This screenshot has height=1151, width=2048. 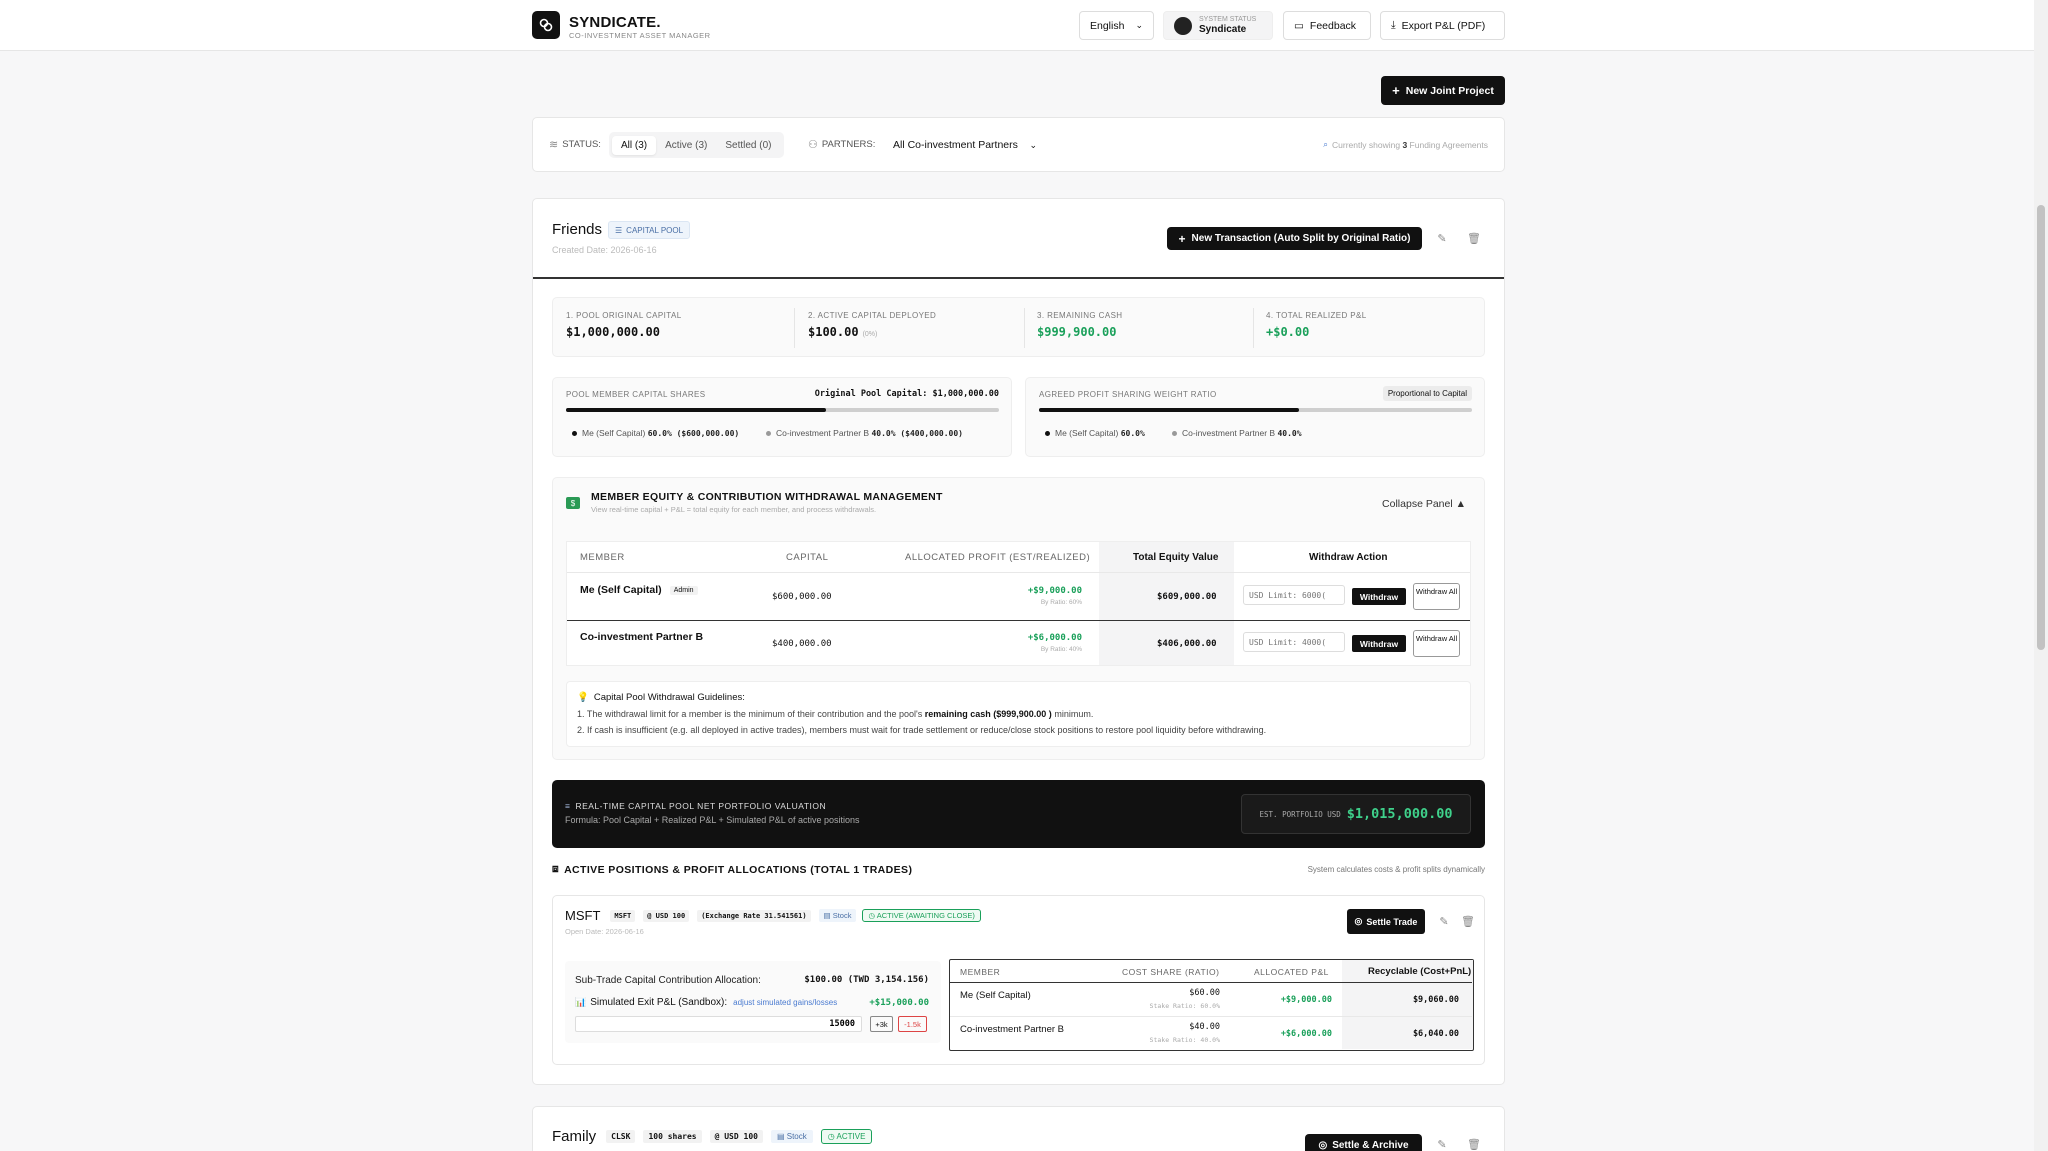 I want to click on new-joint-project-button: + New Joint Project, so click(x=1443, y=90).